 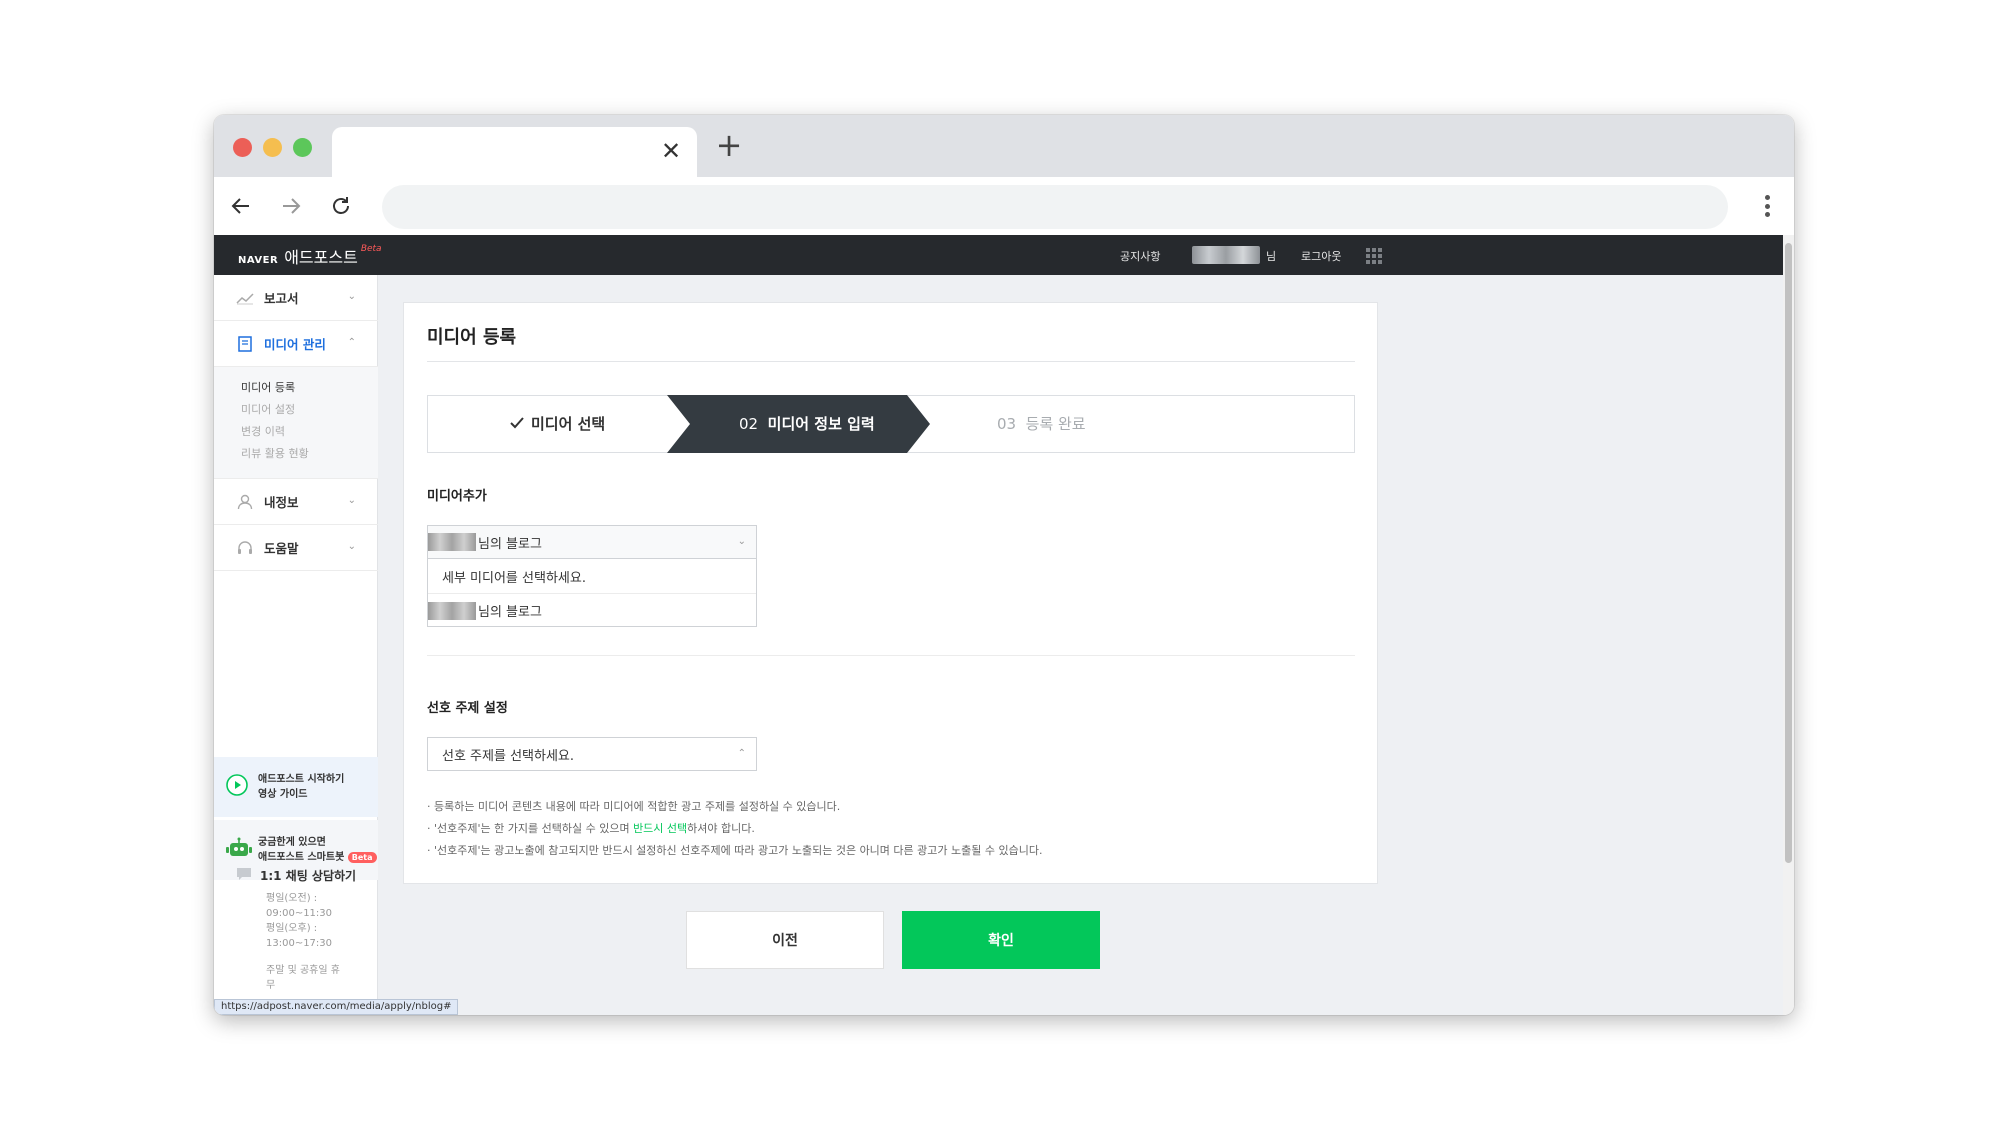 What do you see at coordinates (245, 548) in the screenshot?
I see `headset-icon` at bounding box center [245, 548].